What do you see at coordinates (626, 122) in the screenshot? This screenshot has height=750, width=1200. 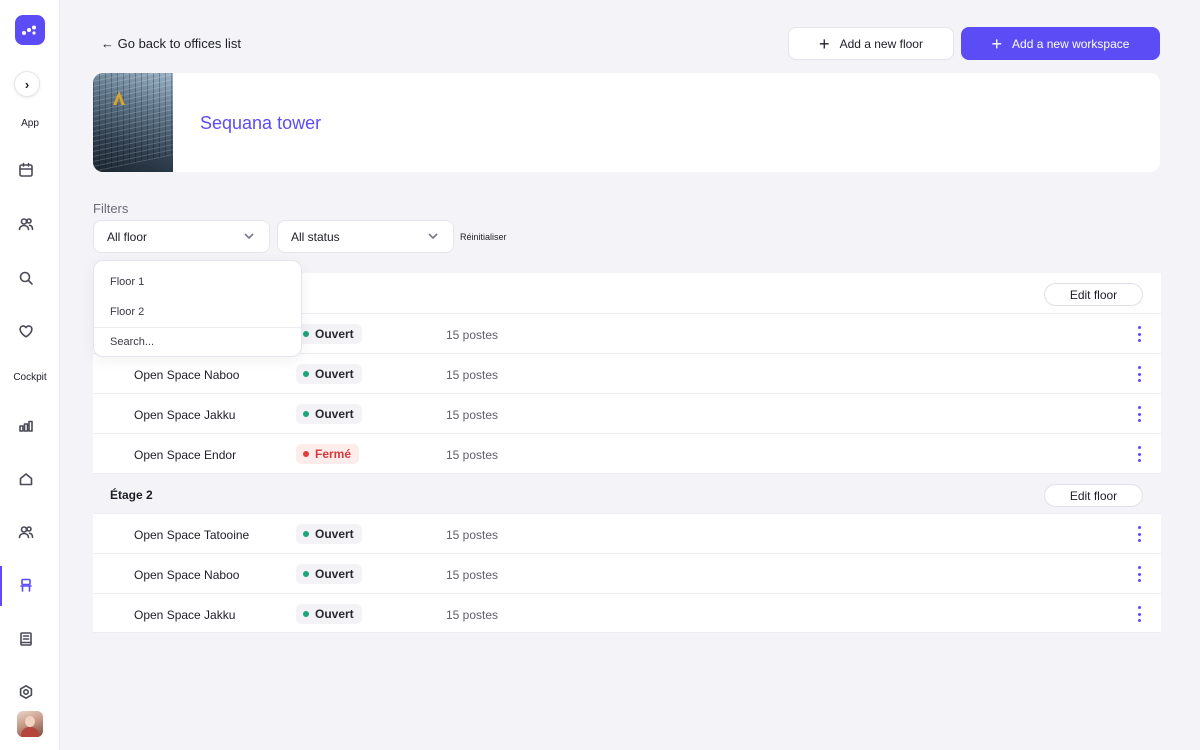 I see `office-card: Sequana tower` at bounding box center [626, 122].